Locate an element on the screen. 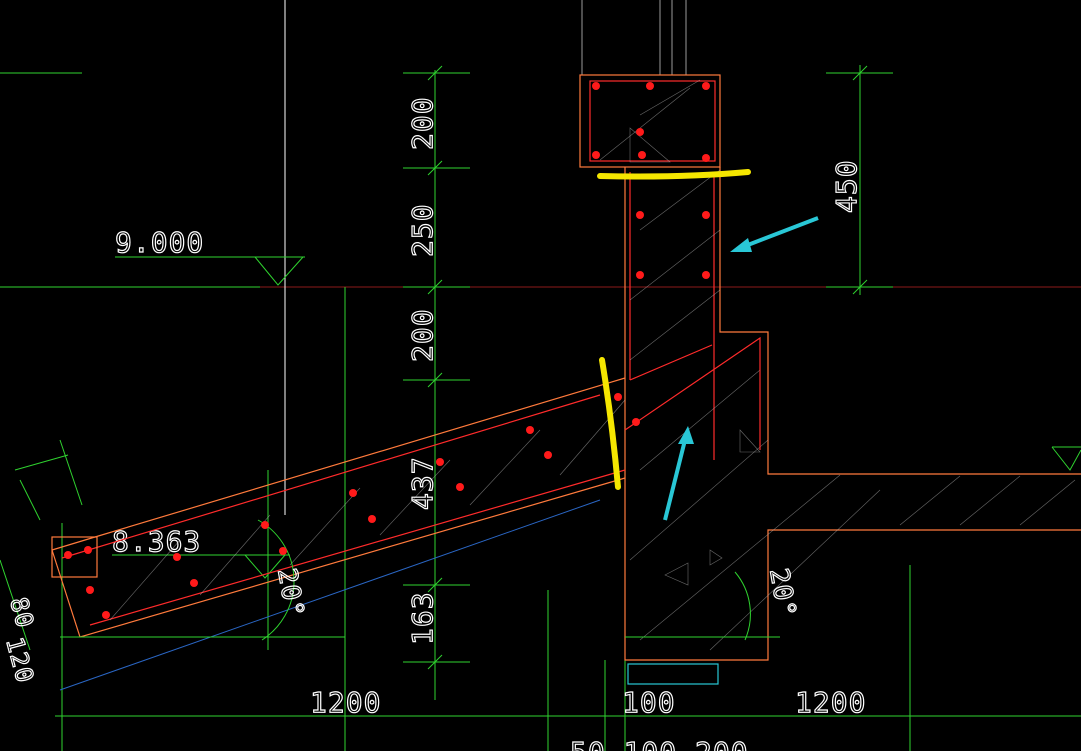 This screenshot has height=751, width=1081. dim-80: 80 is located at coordinates (21, 612).